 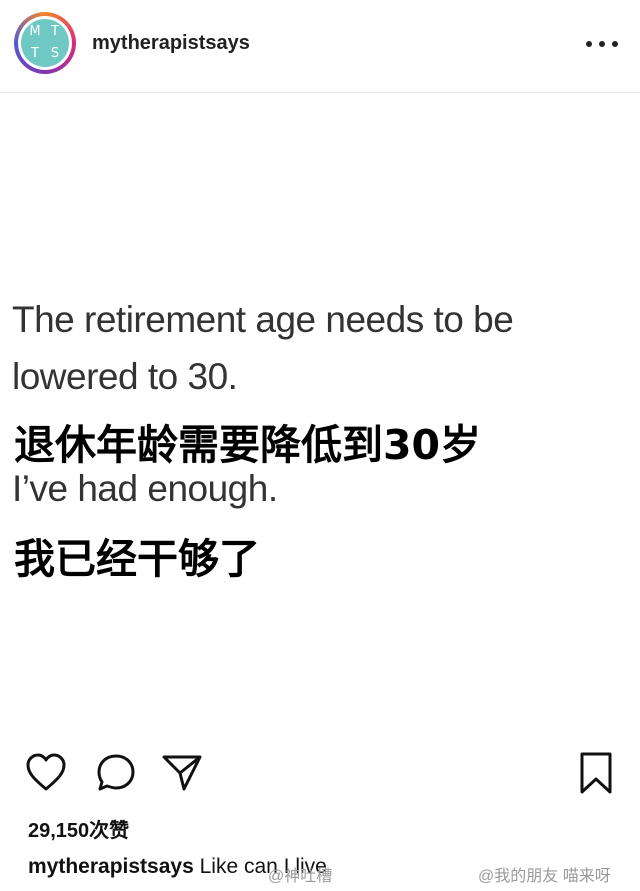 What do you see at coordinates (596, 773) in the screenshot?
I see `bookmark-icon` at bounding box center [596, 773].